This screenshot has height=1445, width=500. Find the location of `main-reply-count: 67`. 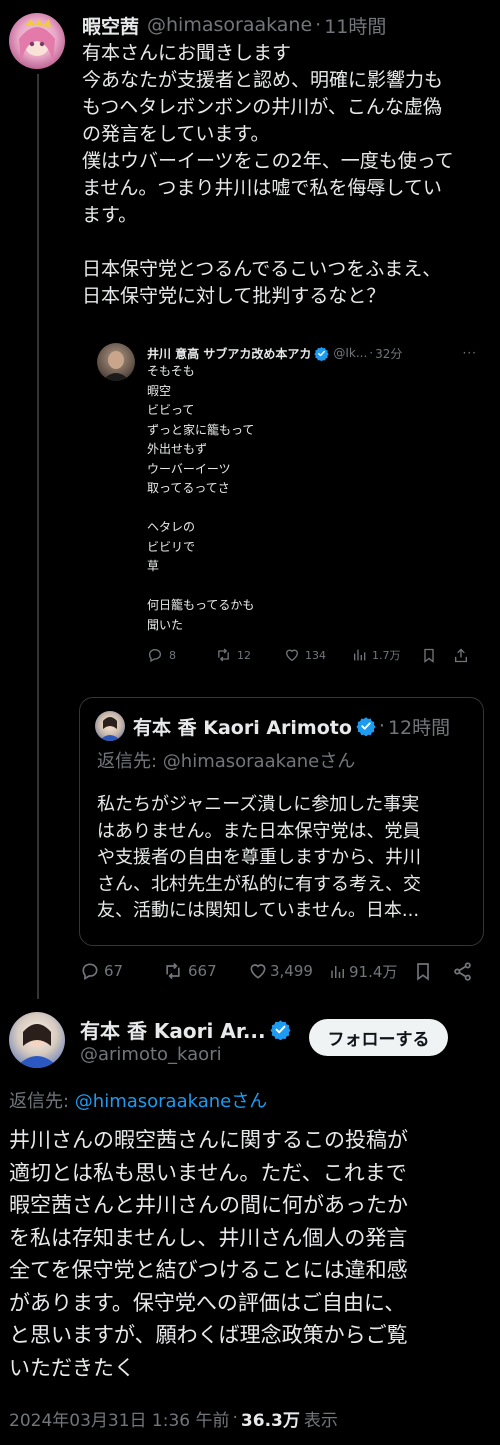

main-reply-count: 67 is located at coordinates (114, 971).